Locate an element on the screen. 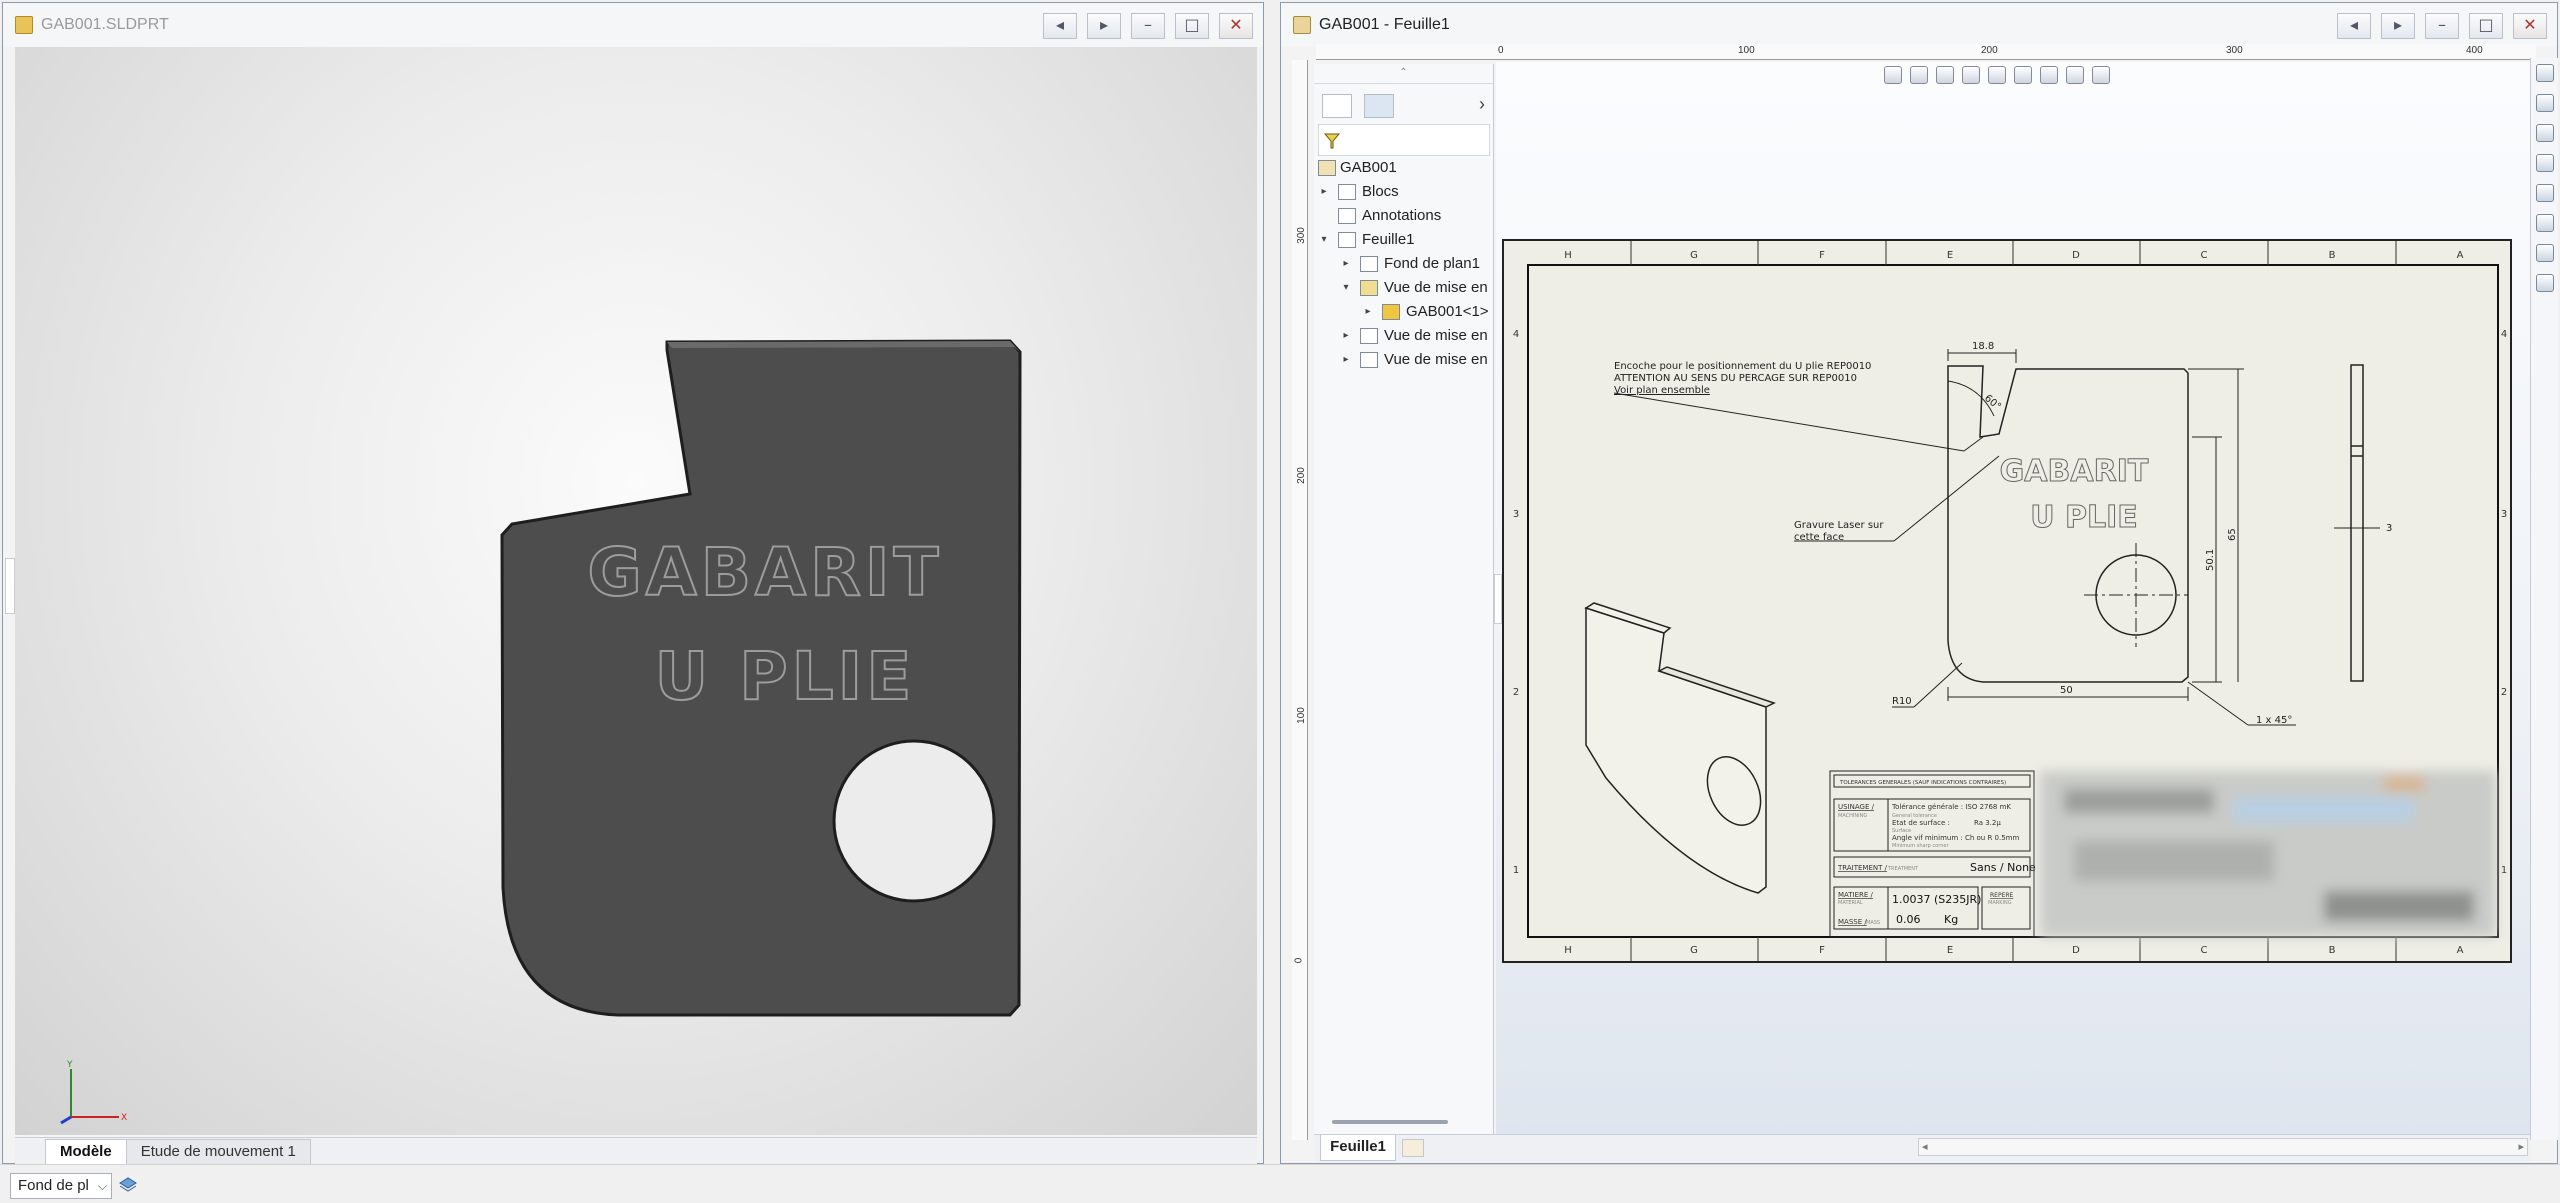 Image resolution: width=2560 pixels, height=1203 pixels. display-style-icon is located at coordinates (2023, 75).